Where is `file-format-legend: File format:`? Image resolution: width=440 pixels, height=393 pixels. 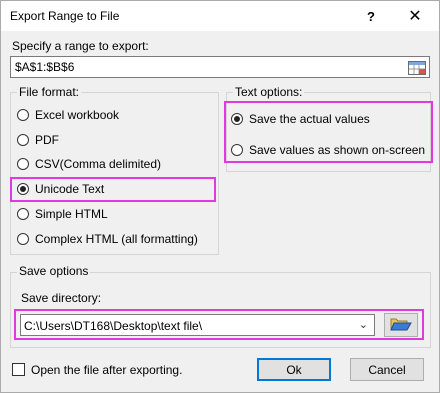 file-format-legend: File format: is located at coordinates (49, 92).